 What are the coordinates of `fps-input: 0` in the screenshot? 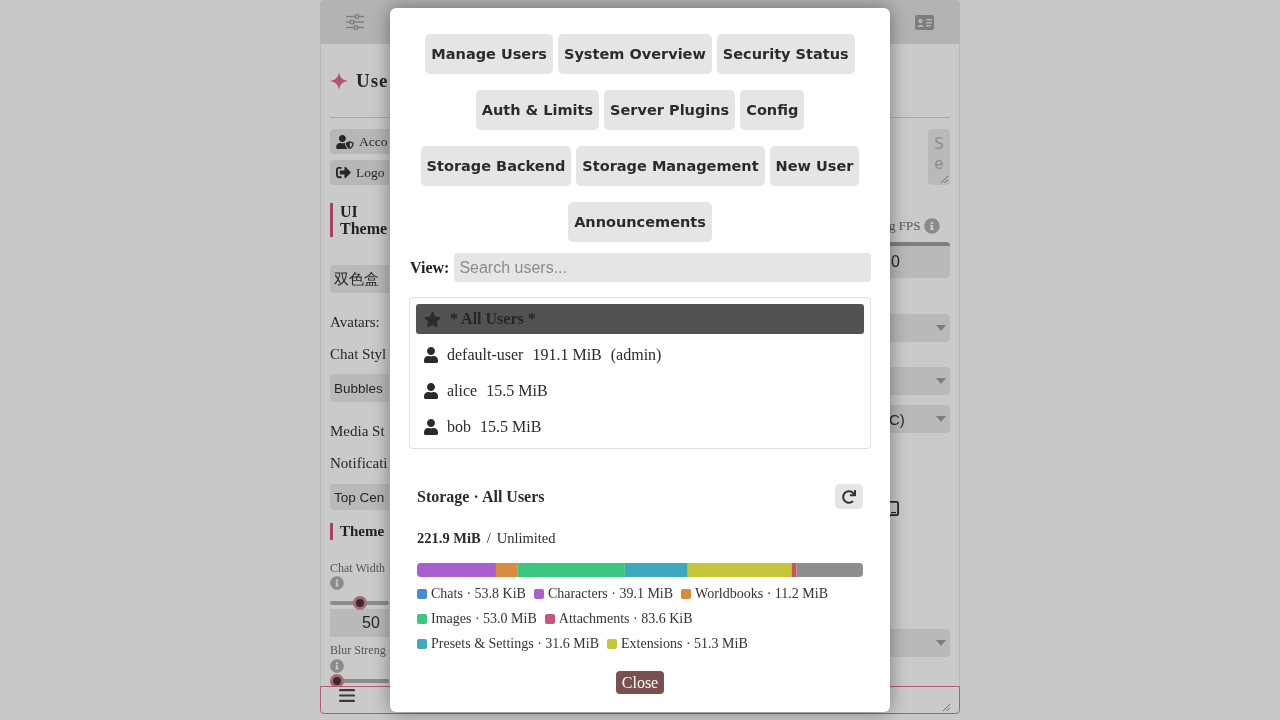 It's located at (919, 260).